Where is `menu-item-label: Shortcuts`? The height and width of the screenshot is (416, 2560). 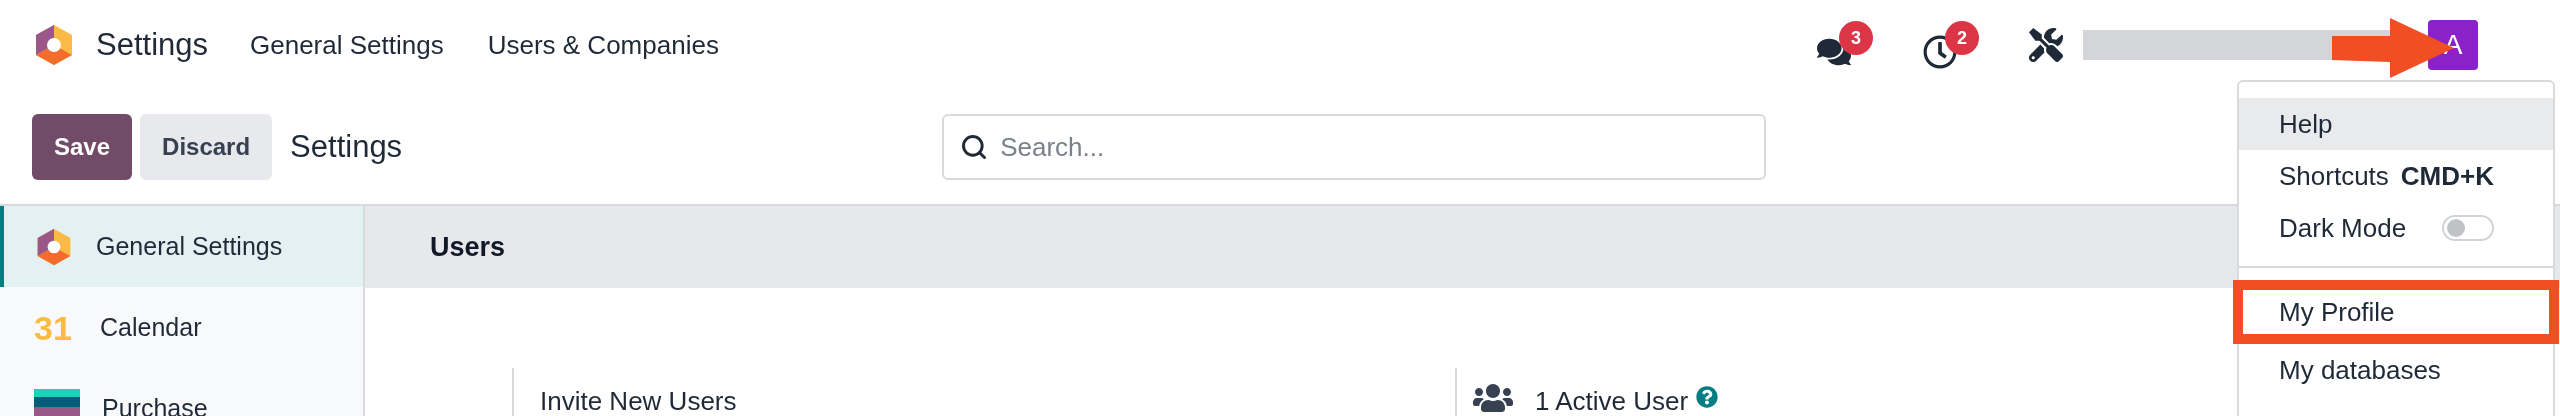
menu-item-label: Shortcuts is located at coordinates (2334, 176).